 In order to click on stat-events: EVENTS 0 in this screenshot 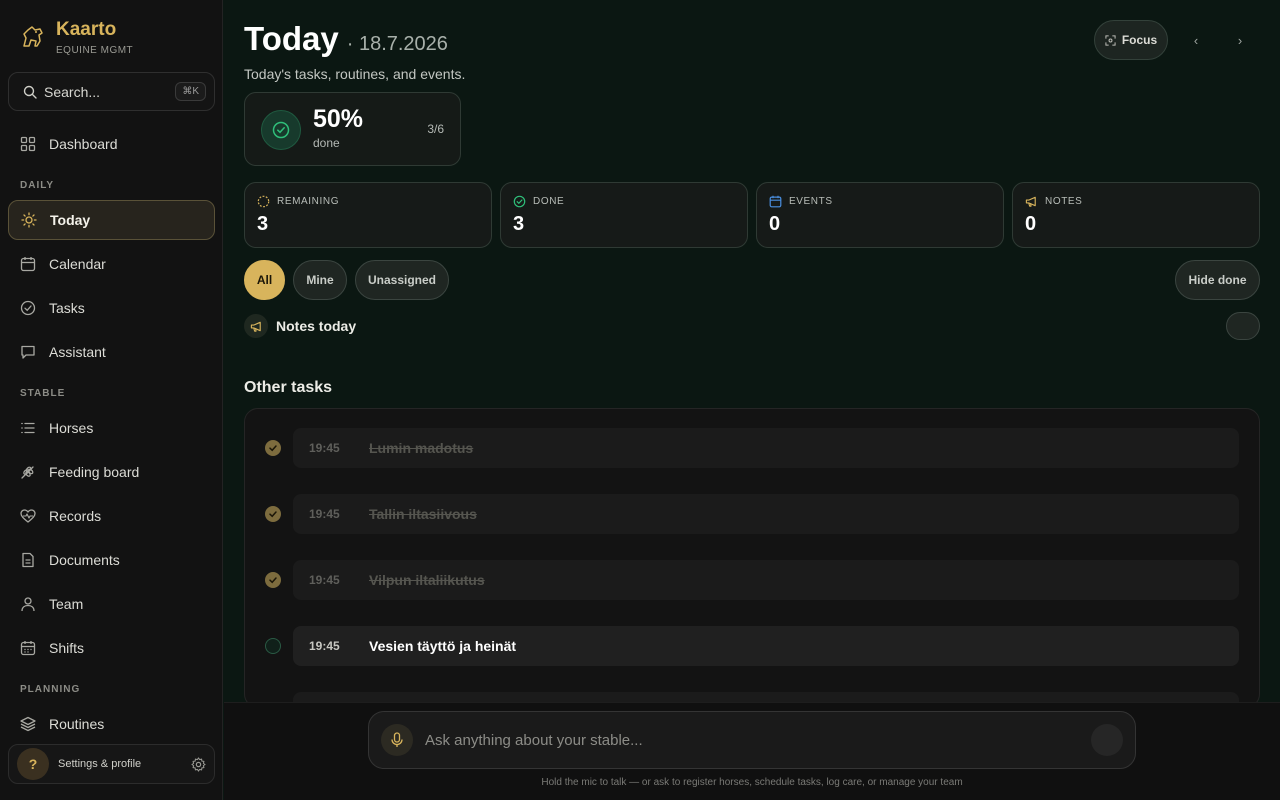, I will do `click(880, 215)`.